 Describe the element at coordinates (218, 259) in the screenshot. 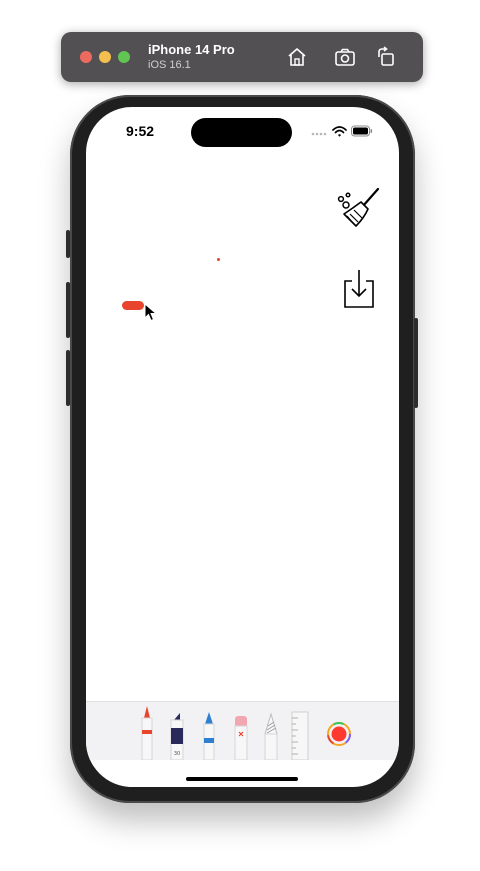

I see `ink-stroke-dot` at that location.